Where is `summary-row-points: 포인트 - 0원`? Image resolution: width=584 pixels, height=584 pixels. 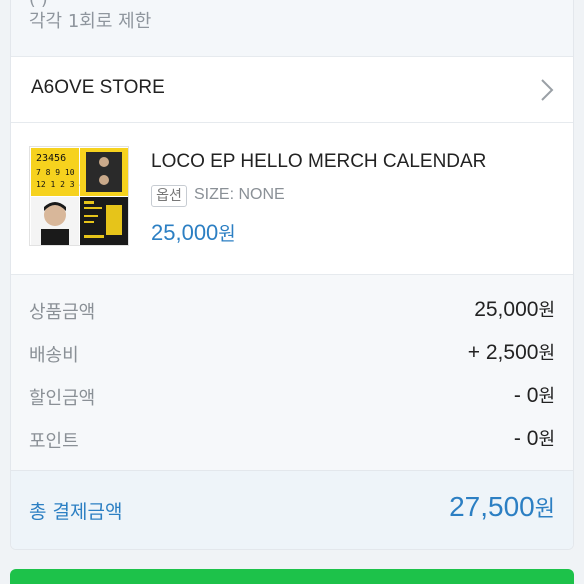 summary-row-points: 포인트 - 0원 is located at coordinates (292, 437).